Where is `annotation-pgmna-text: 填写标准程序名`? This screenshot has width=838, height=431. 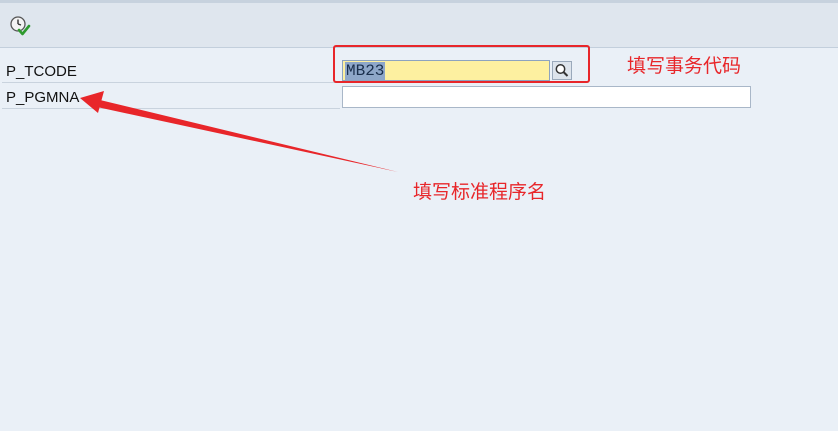
annotation-pgmna-text: 填写标准程序名 is located at coordinates (480, 192).